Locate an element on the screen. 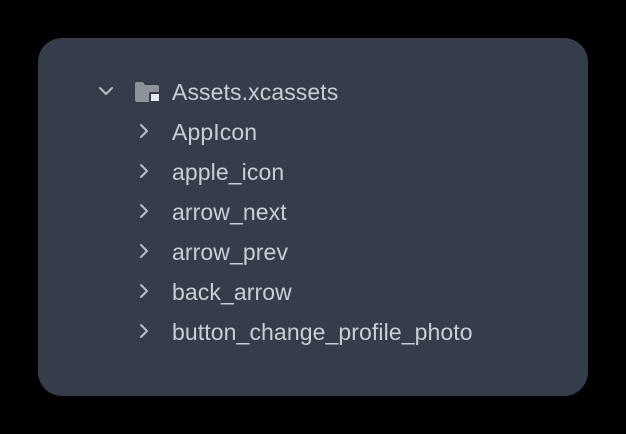  chevron-down-icon is located at coordinates (106, 91).